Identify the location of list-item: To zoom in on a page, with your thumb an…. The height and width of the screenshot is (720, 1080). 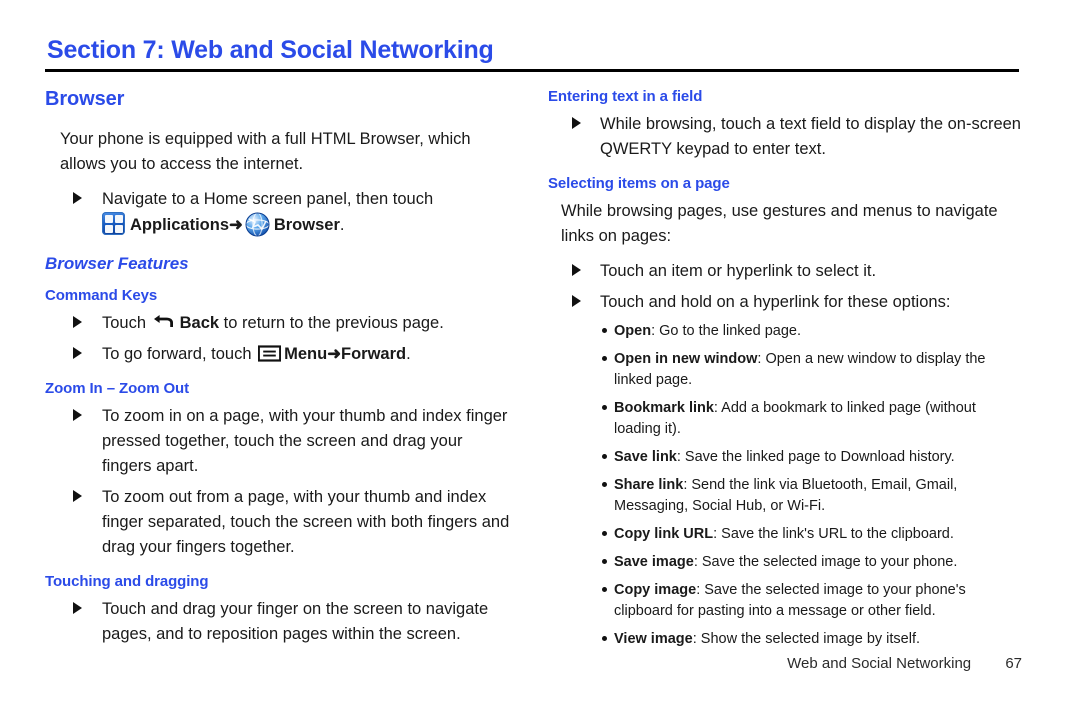
(280, 441).